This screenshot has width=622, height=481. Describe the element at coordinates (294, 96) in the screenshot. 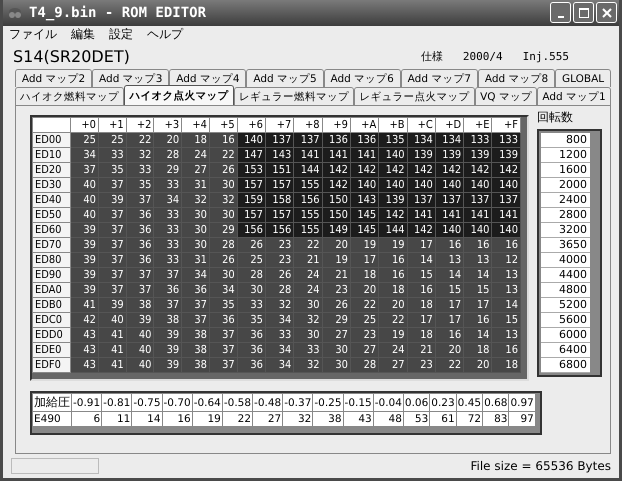

I see `tab: レギュラー燃料マップ` at that location.